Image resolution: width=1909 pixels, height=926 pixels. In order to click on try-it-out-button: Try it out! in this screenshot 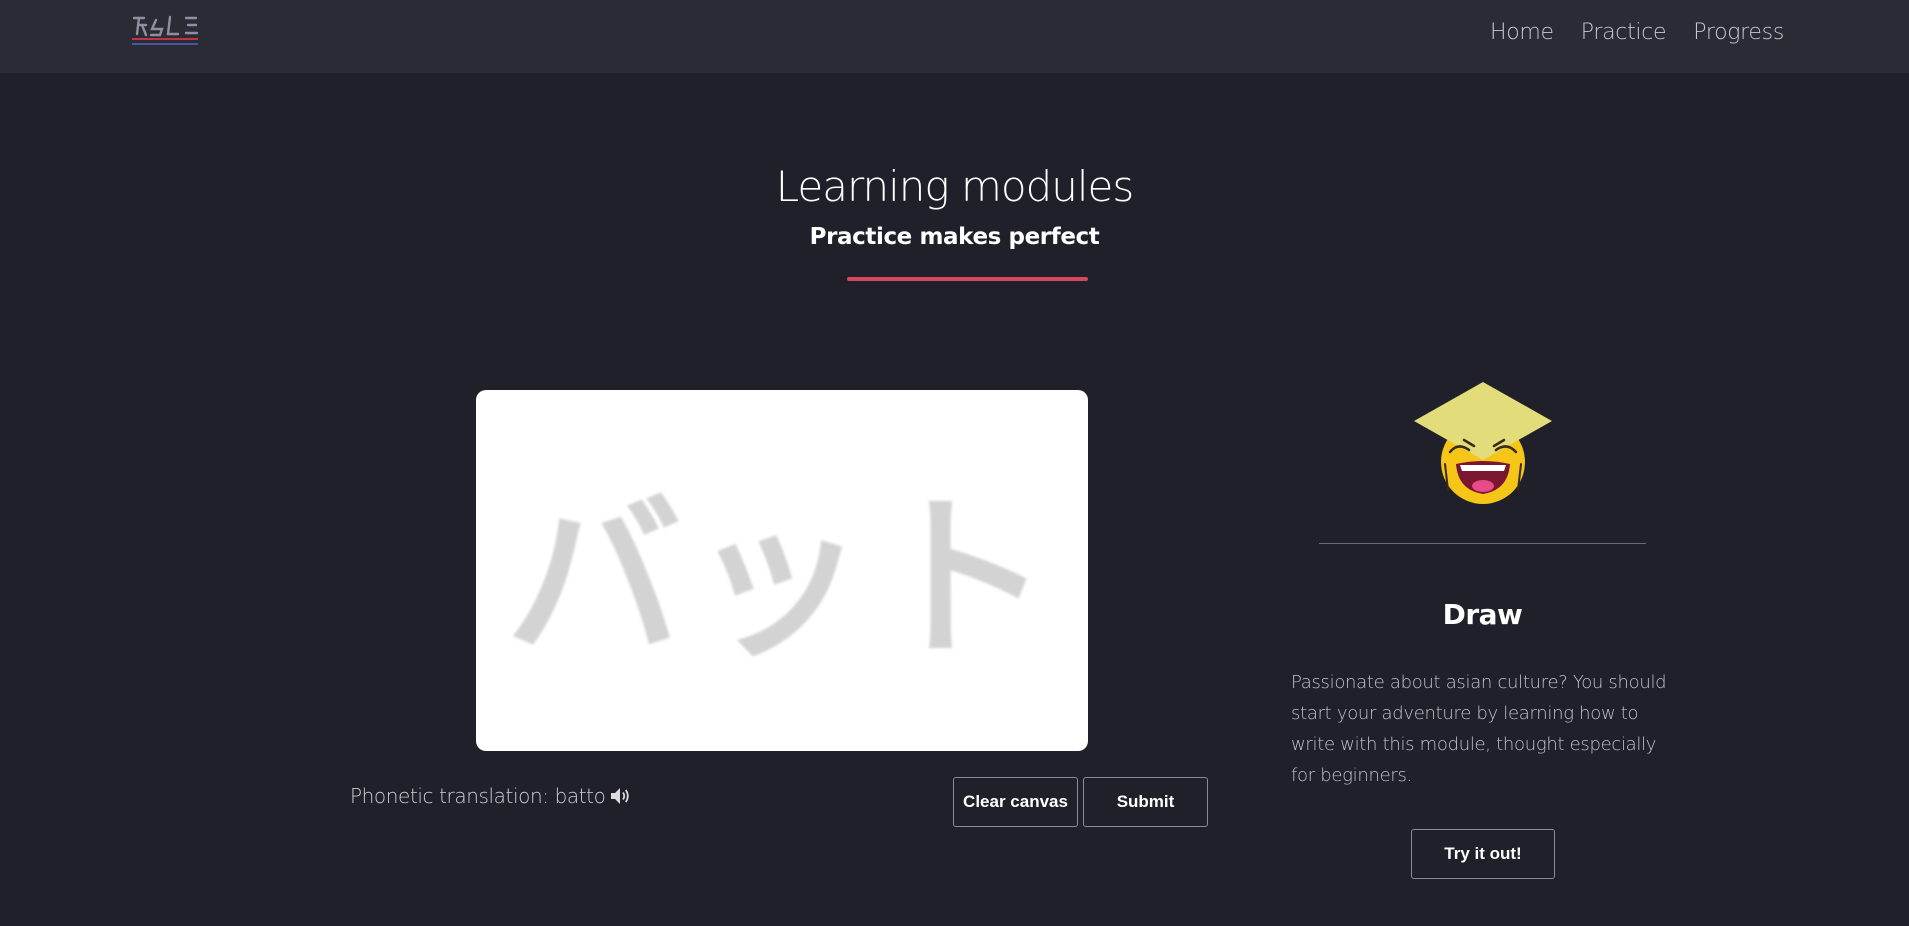, I will do `click(1483, 854)`.